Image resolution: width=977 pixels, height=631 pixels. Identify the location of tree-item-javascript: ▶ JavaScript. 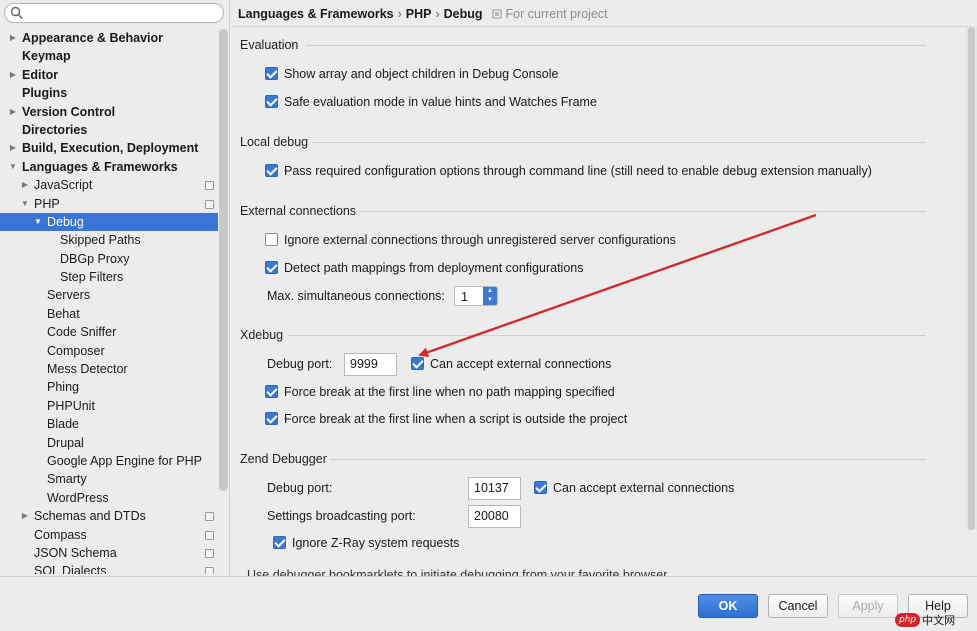
(109, 185).